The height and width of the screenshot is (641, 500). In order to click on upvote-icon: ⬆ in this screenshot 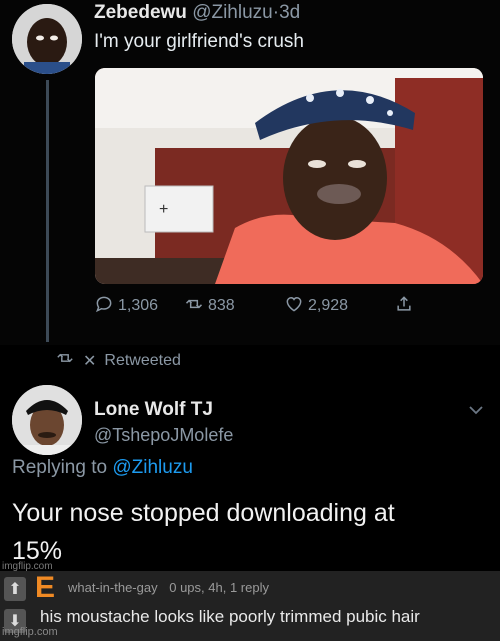, I will do `click(15, 589)`.